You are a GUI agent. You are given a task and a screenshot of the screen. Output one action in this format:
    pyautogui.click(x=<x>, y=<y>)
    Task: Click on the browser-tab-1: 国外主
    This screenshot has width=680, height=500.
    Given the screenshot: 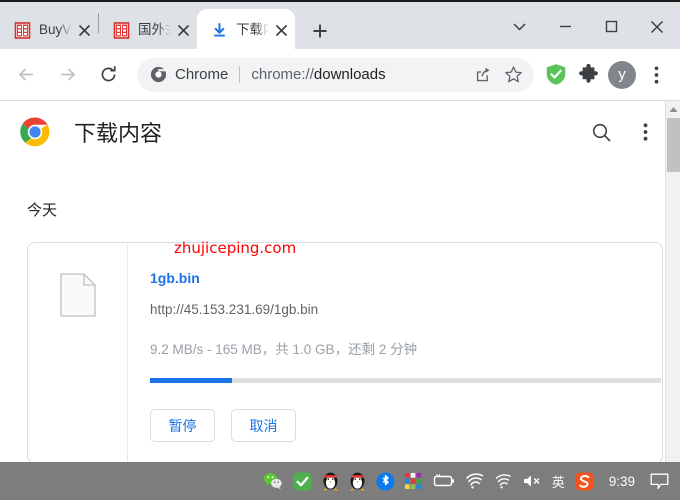 What is the action you would take?
    pyautogui.click(x=148, y=30)
    